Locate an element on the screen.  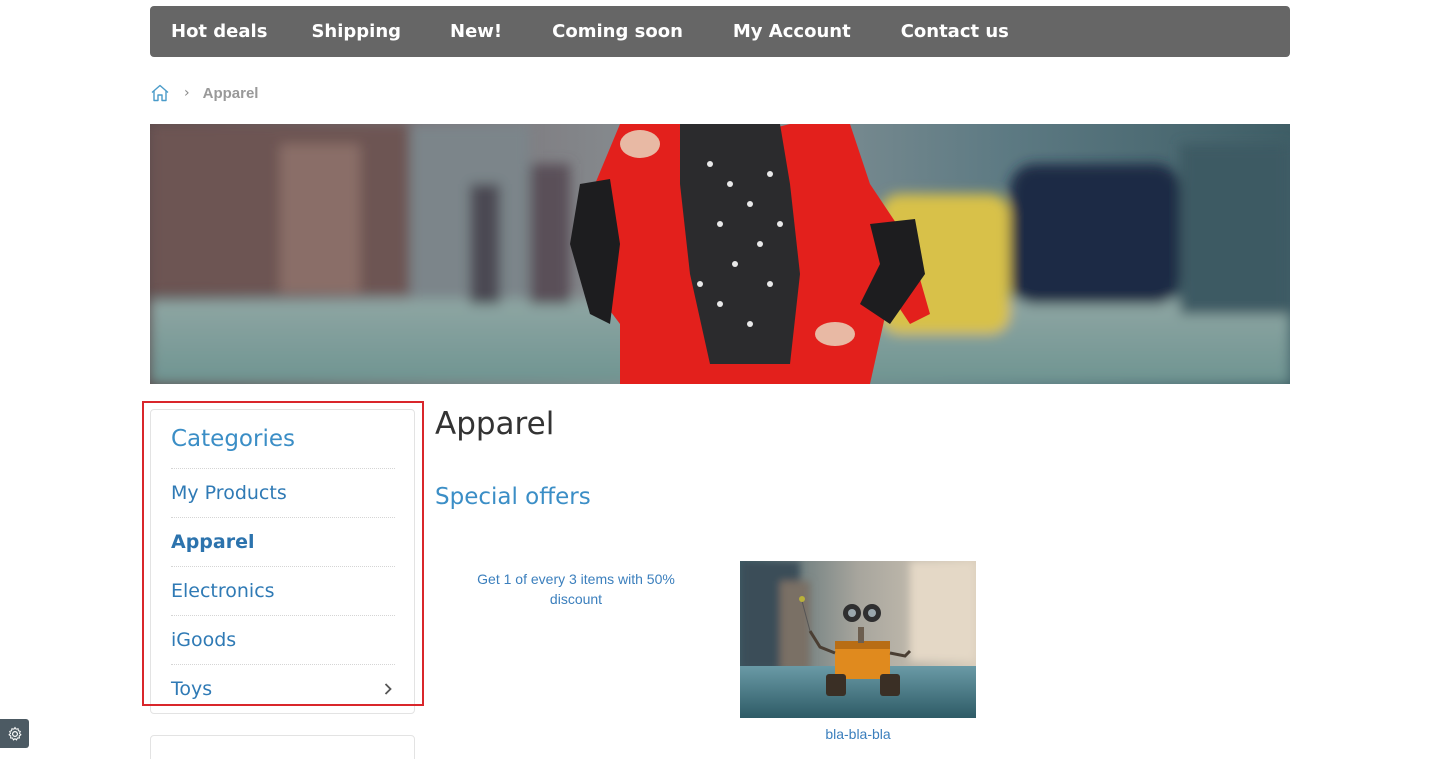
categories-title: Categories is located at coordinates (233, 439).